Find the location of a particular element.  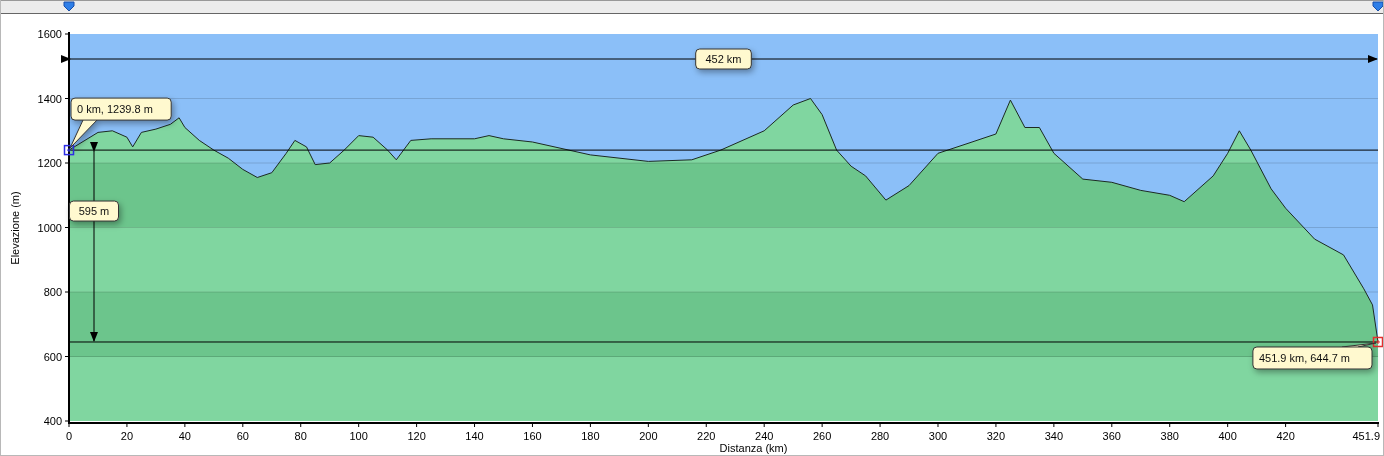

axis-tick-label: 200 is located at coordinates (648, 436).